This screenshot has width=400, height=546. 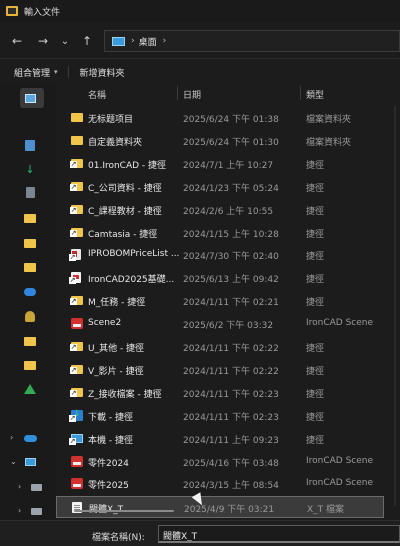 I want to click on navigation-bar: ← → ⌄ ↑ › 桌面 ›, so click(x=200, y=41).